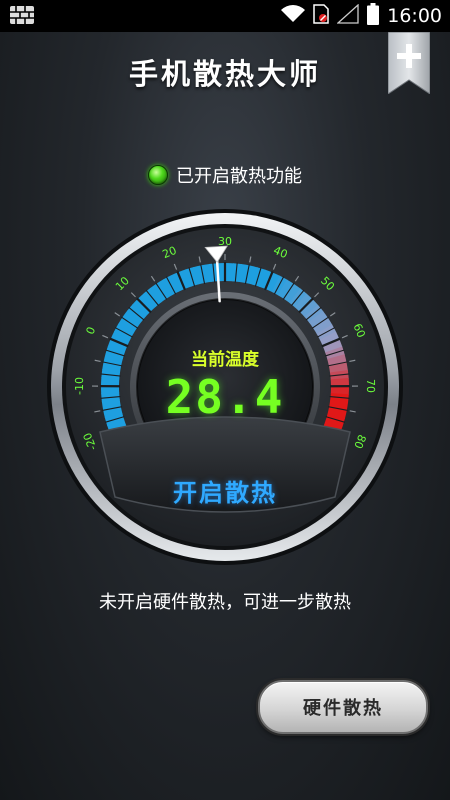 The width and height of the screenshot is (450, 800). Describe the element at coordinates (158, 175) in the screenshot. I see `status-indicator-icon` at that location.